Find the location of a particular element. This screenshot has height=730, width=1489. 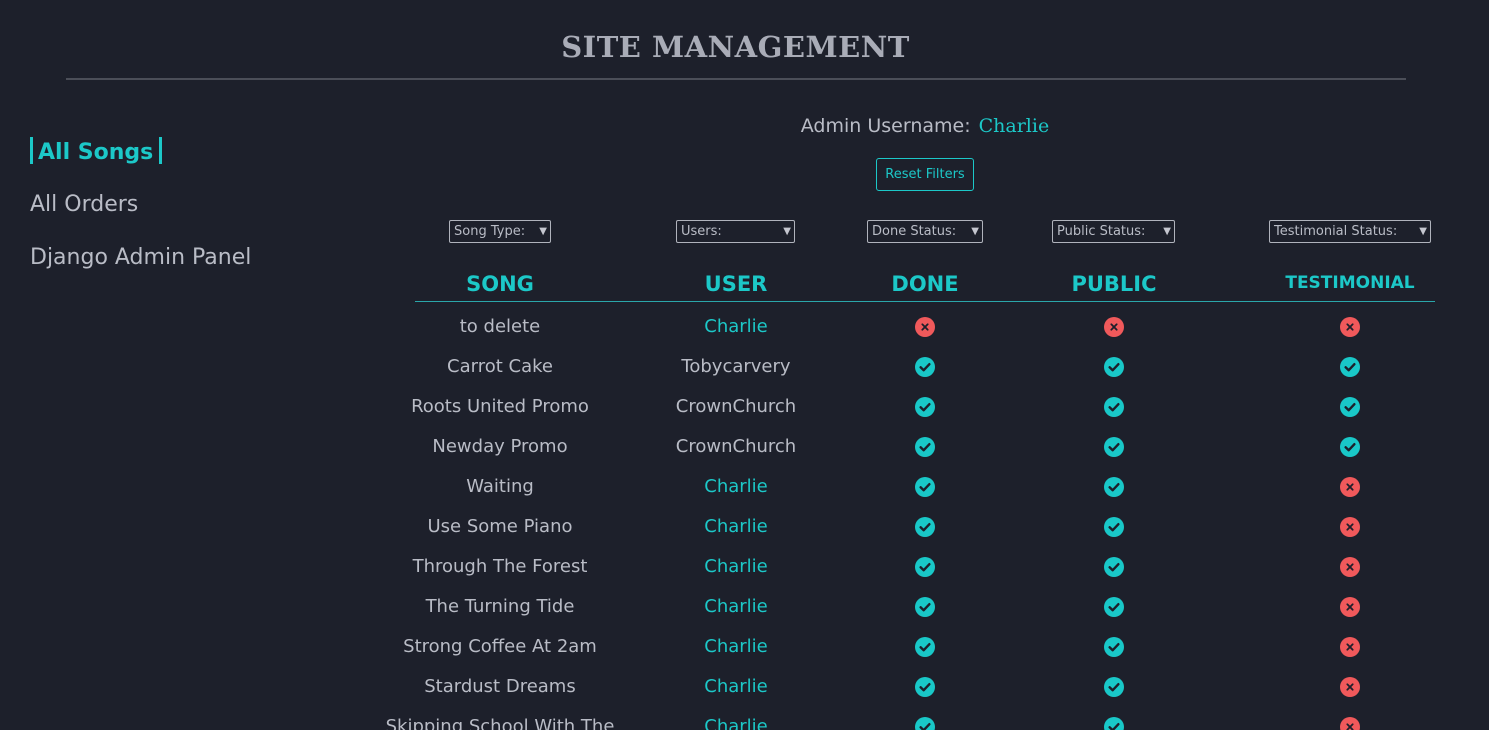

song-type-filter: Song Type: ▼ is located at coordinates (500, 231).